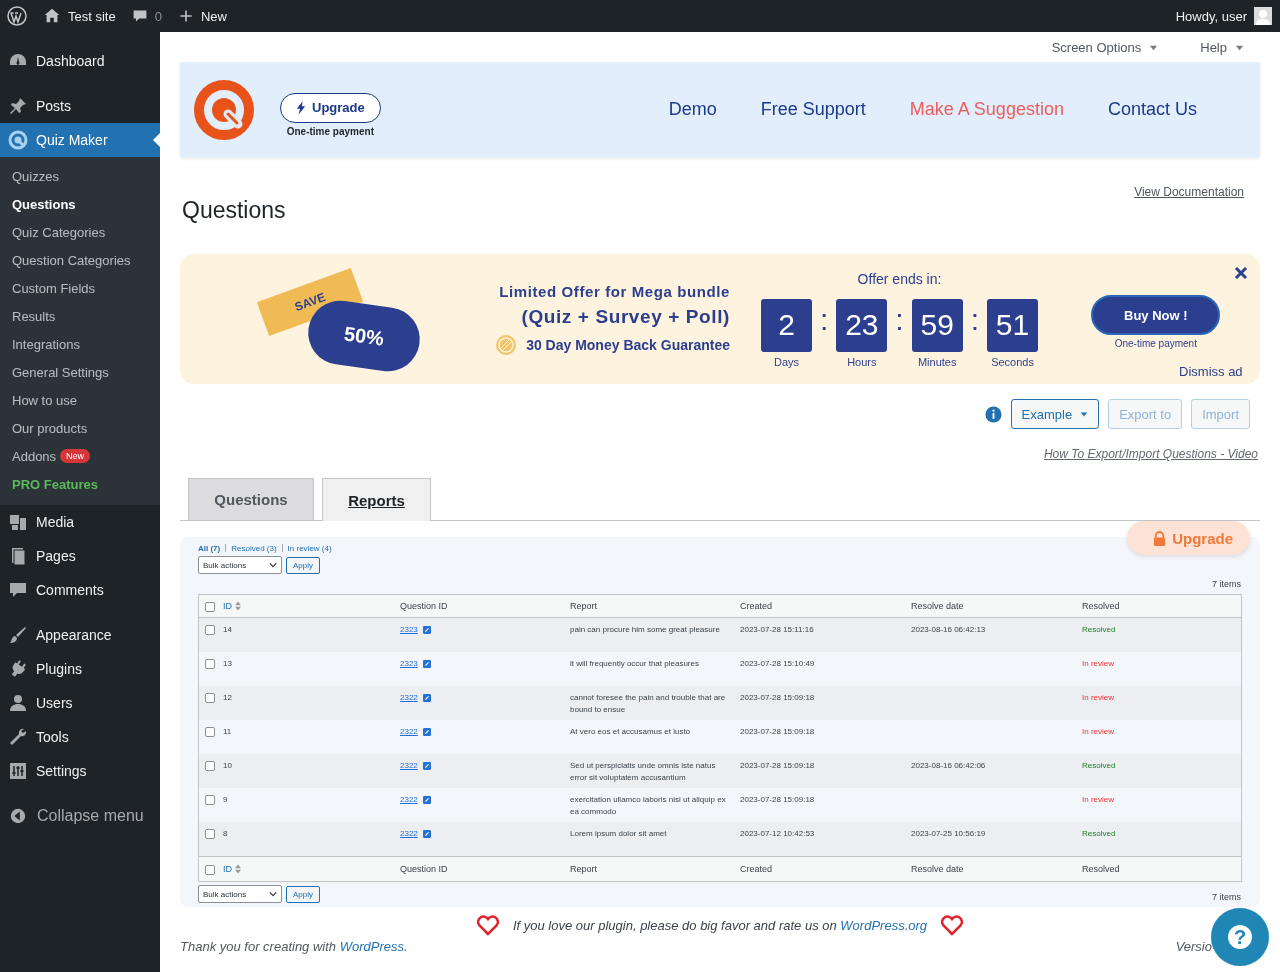 This screenshot has width=1280, height=972. What do you see at coordinates (18, 771) in the screenshot?
I see `sliders-icon` at bounding box center [18, 771].